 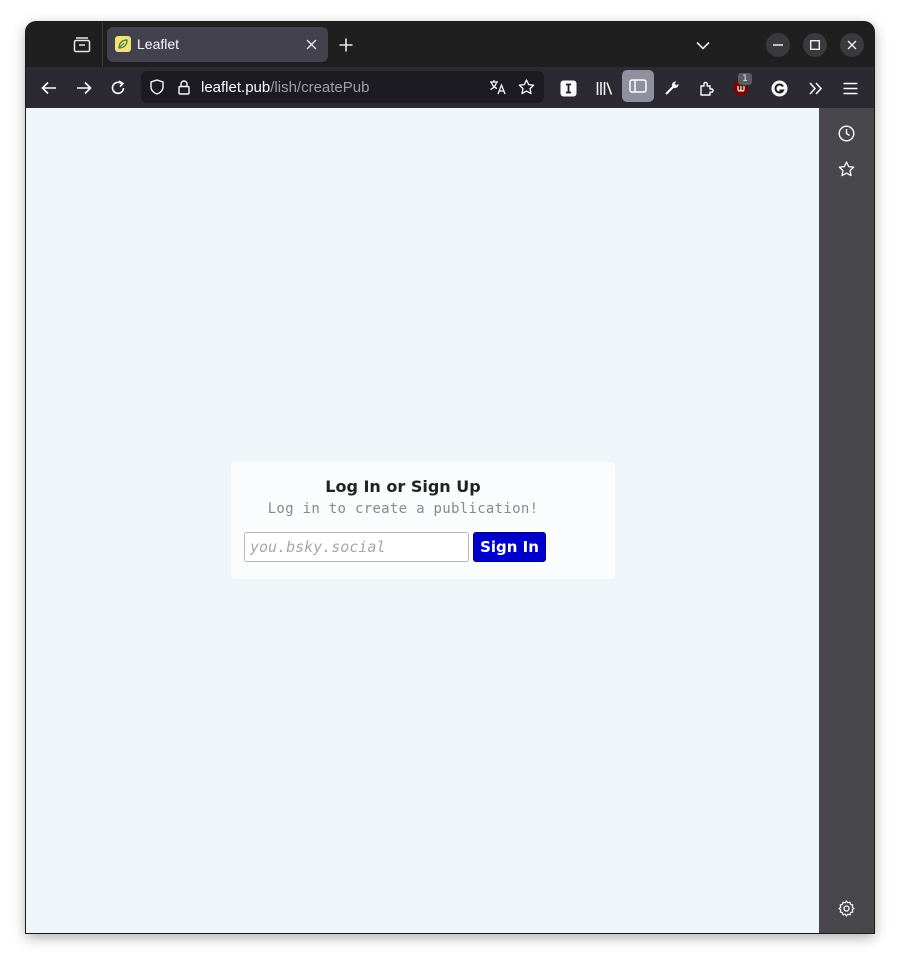 What do you see at coordinates (158, 44) in the screenshot?
I see `tab-title: Leaflet` at bounding box center [158, 44].